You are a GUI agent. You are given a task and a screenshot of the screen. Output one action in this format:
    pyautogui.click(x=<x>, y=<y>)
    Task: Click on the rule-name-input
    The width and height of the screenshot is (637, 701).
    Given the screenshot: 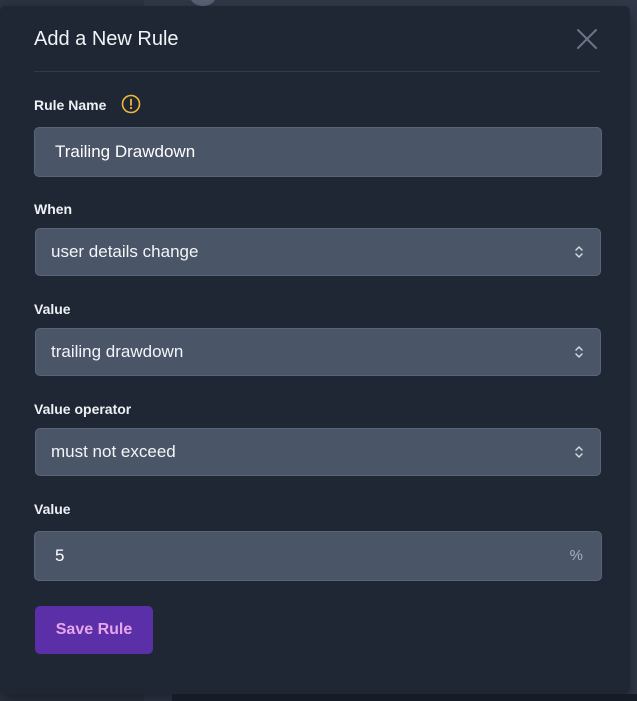 What is the action you would take?
    pyautogui.click(x=318, y=152)
    